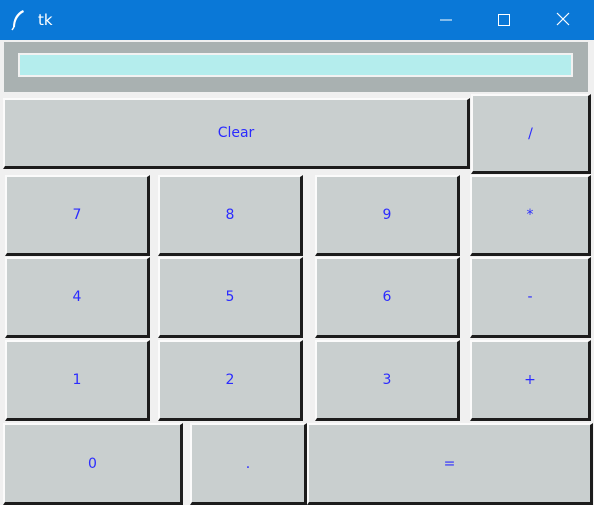 This screenshot has height=505, width=594. I want to click on divide-button: /, so click(531, 134).